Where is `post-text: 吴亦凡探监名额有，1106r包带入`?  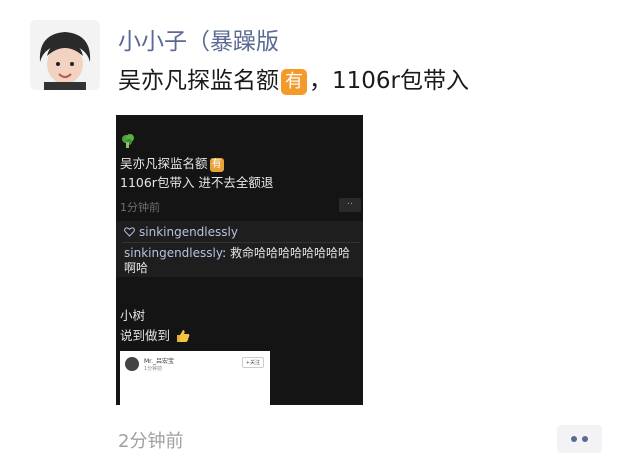 post-text: 吴亦凡探监名额有，1106r包带入 is located at coordinates (293, 78).